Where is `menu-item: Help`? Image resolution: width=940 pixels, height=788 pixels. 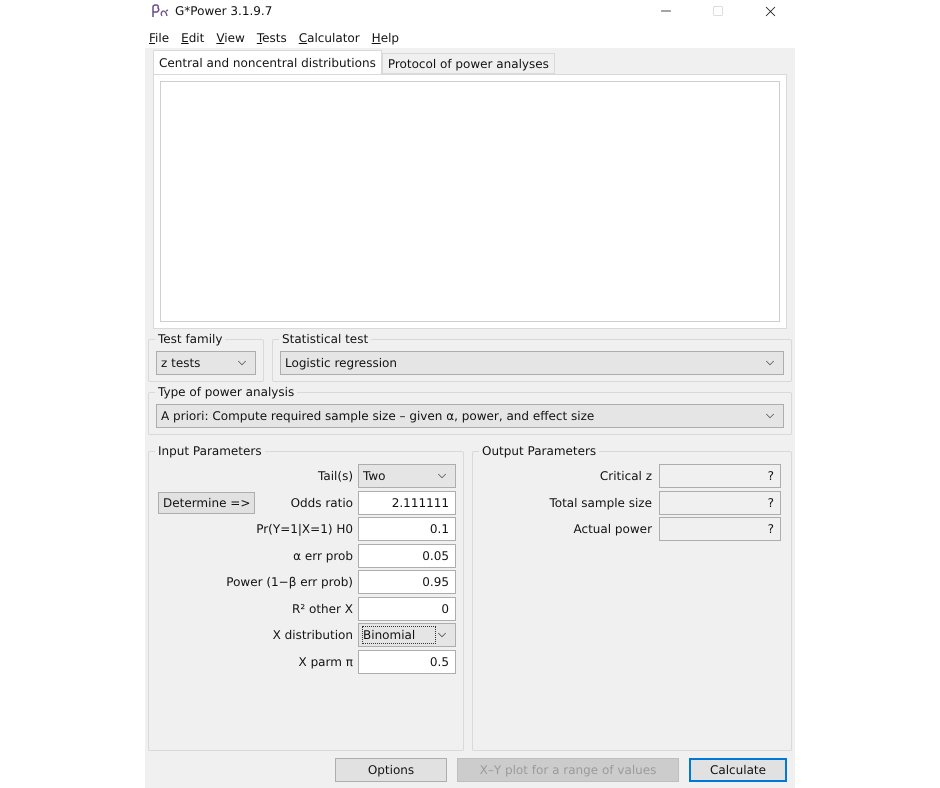 menu-item: Help is located at coordinates (386, 38).